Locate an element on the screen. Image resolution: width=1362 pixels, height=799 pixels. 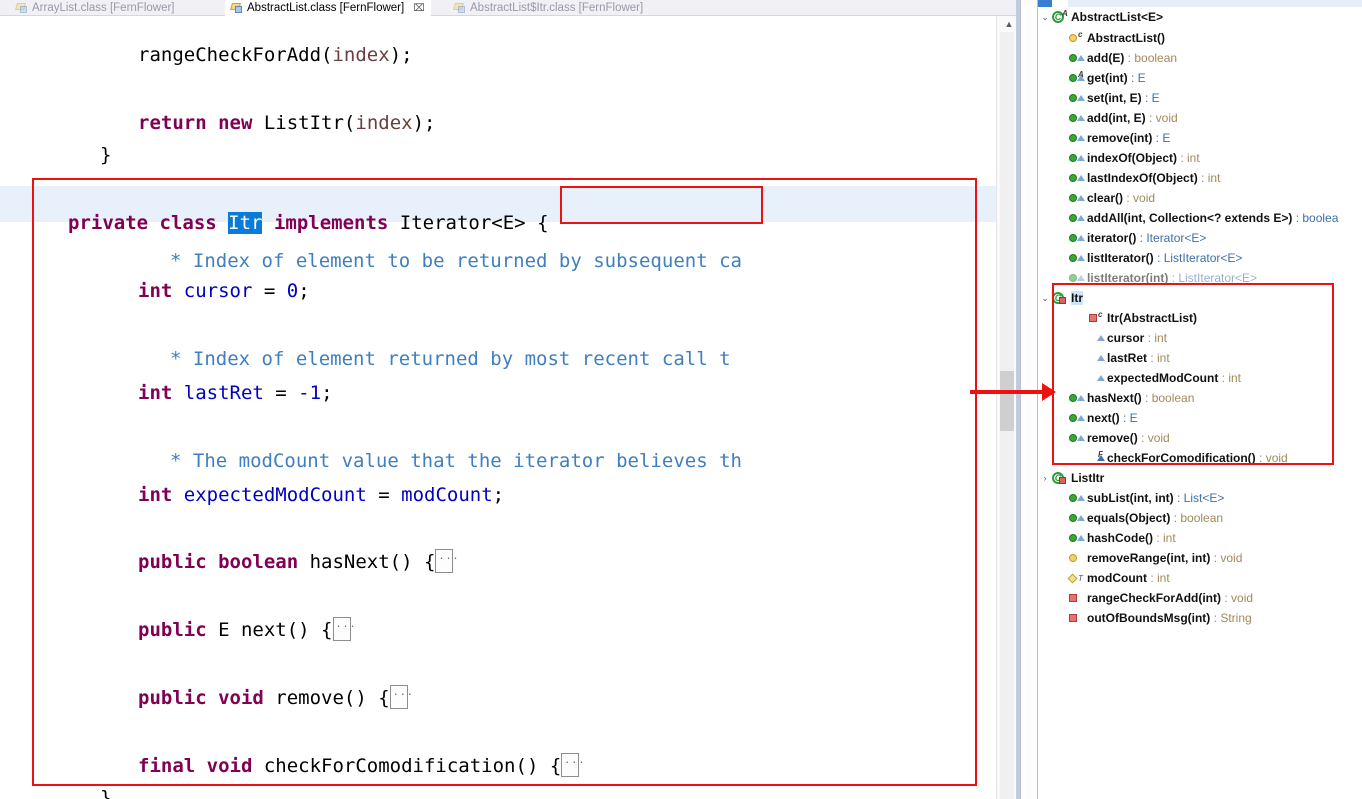
outline-item-label: equals(Object) : boolean is located at coordinates (1155, 518).